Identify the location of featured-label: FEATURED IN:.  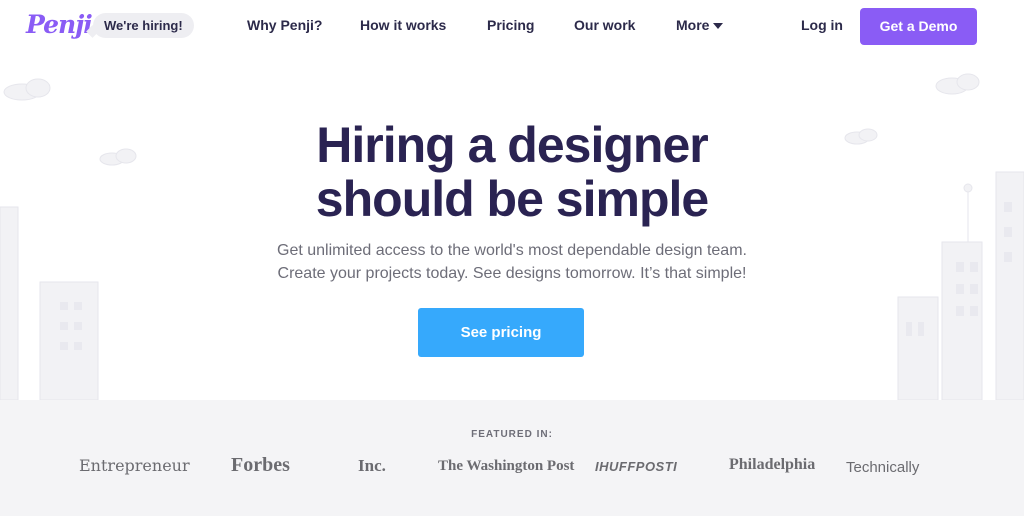
(512, 434).